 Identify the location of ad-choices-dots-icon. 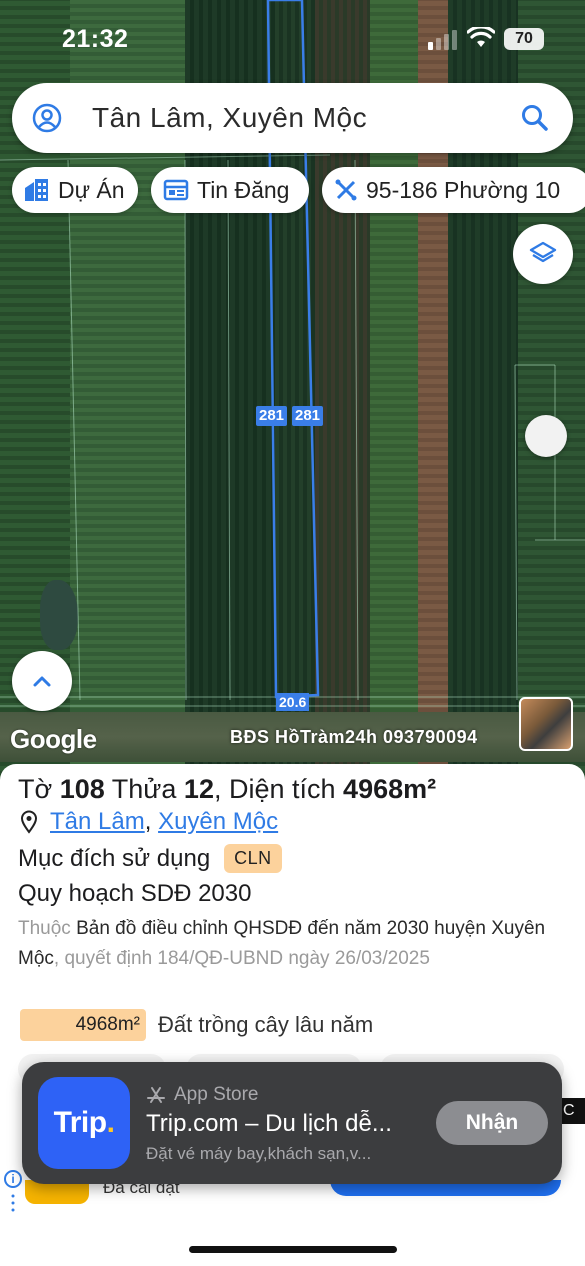
(13, 1203).